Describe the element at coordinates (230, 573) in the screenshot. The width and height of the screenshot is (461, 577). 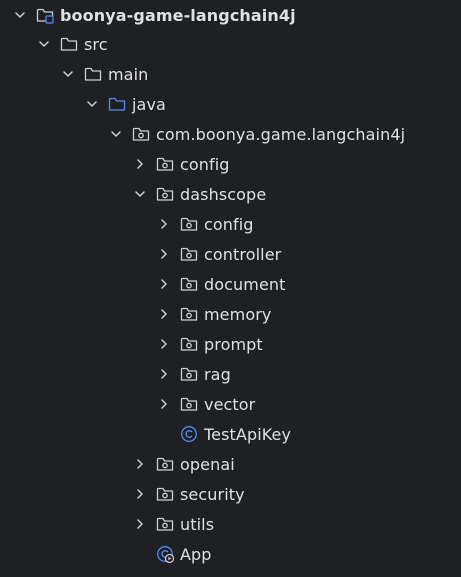
I see `tree-node-cutoff` at that location.